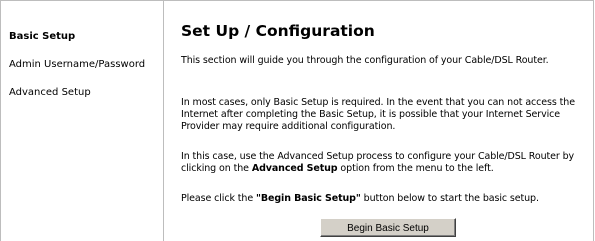  What do you see at coordinates (42, 37) in the screenshot?
I see `sidebar-item-basic-setup: Basic Setup` at bounding box center [42, 37].